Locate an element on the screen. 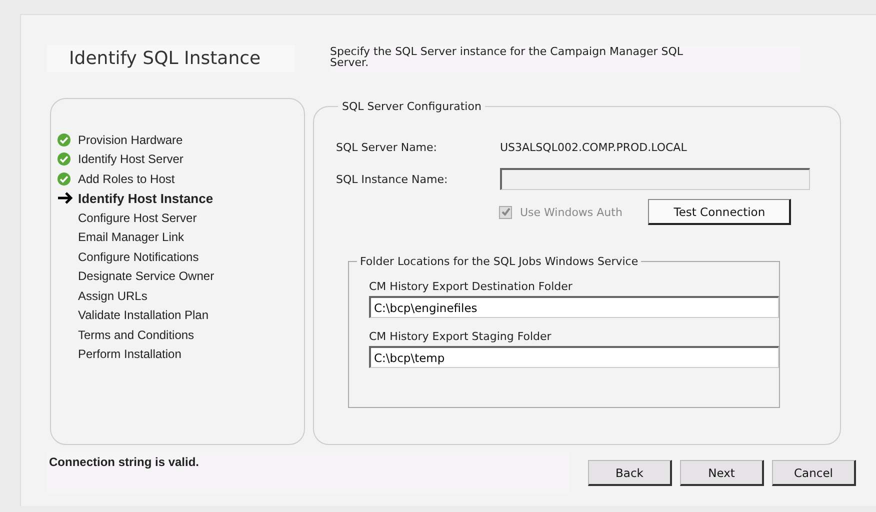 The width and height of the screenshot is (876, 512). field-label: SQL Instance Name: is located at coordinates (392, 179).